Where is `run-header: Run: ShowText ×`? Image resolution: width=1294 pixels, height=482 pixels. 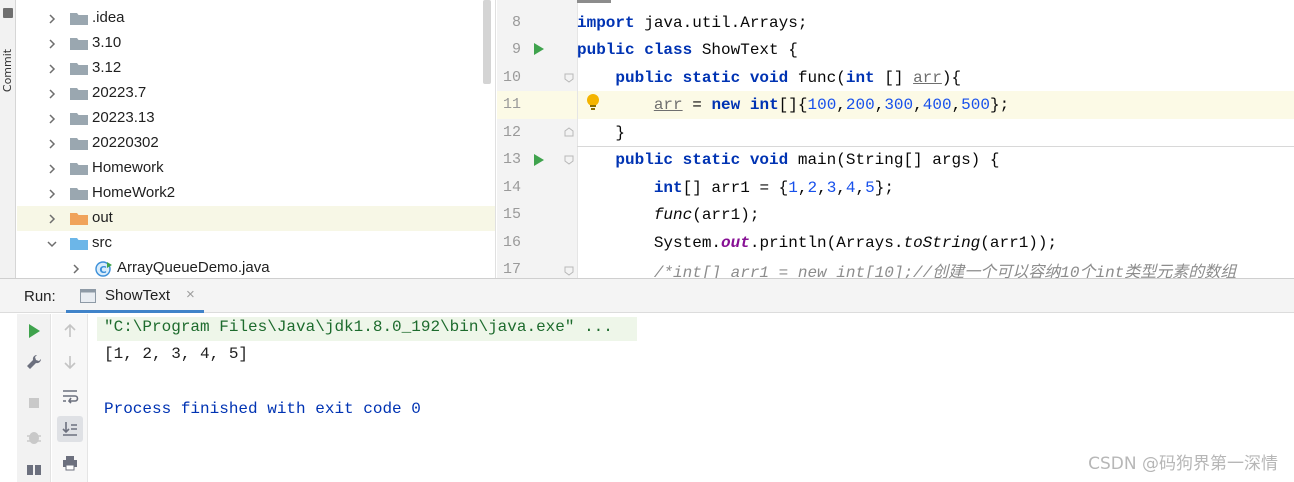 run-header: Run: ShowText × is located at coordinates (647, 296).